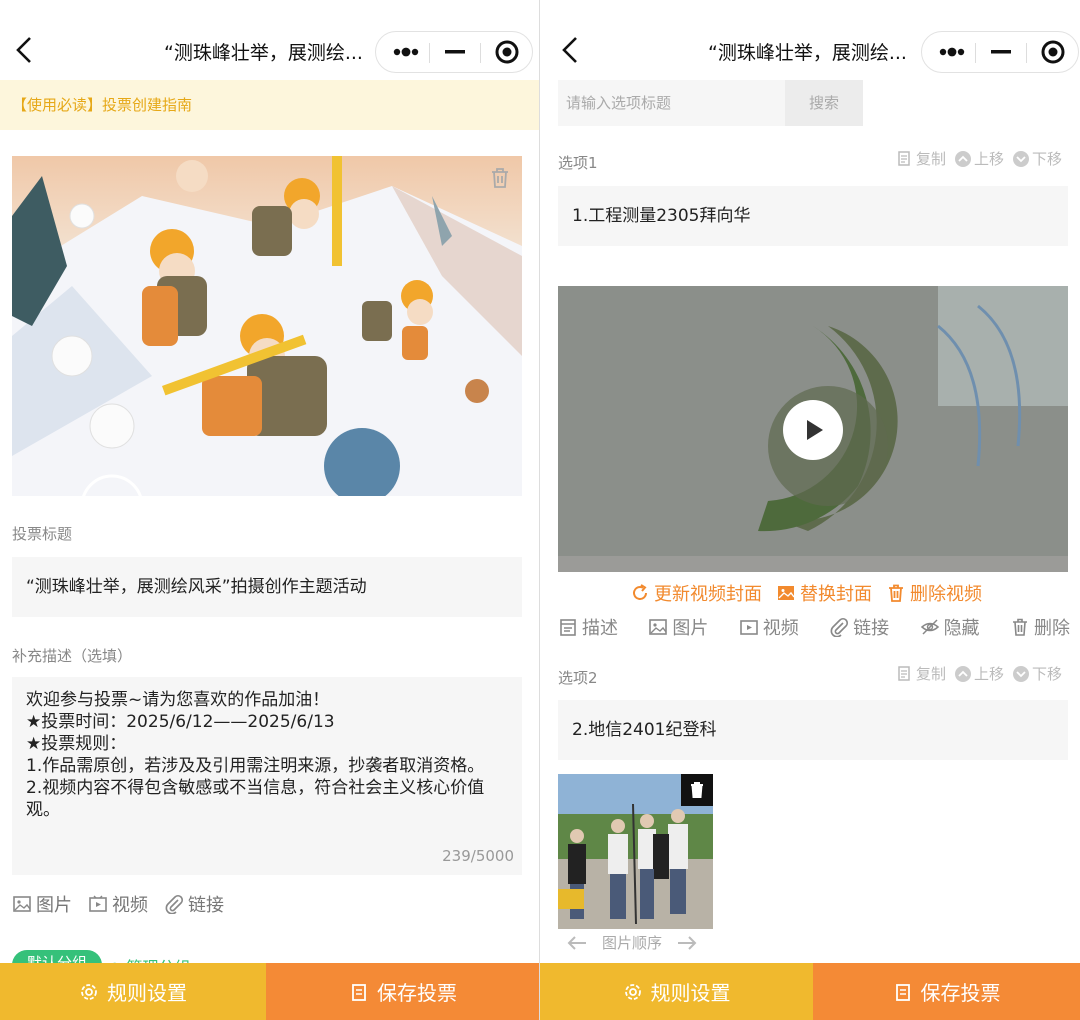 The height and width of the screenshot is (1020, 1080). I want to click on option1-video, so click(813, 429).